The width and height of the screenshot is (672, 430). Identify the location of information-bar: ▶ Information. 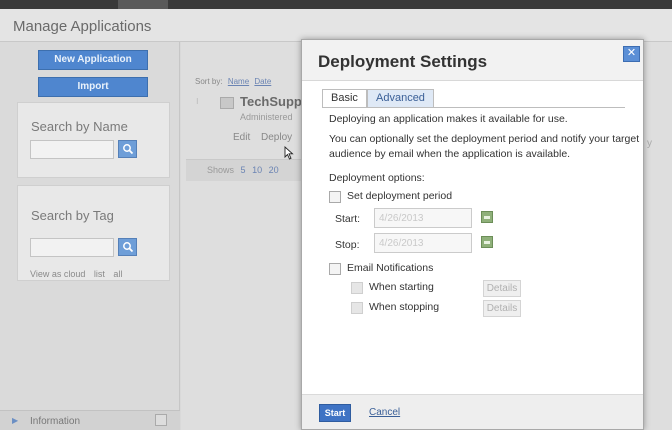
(90, 420).